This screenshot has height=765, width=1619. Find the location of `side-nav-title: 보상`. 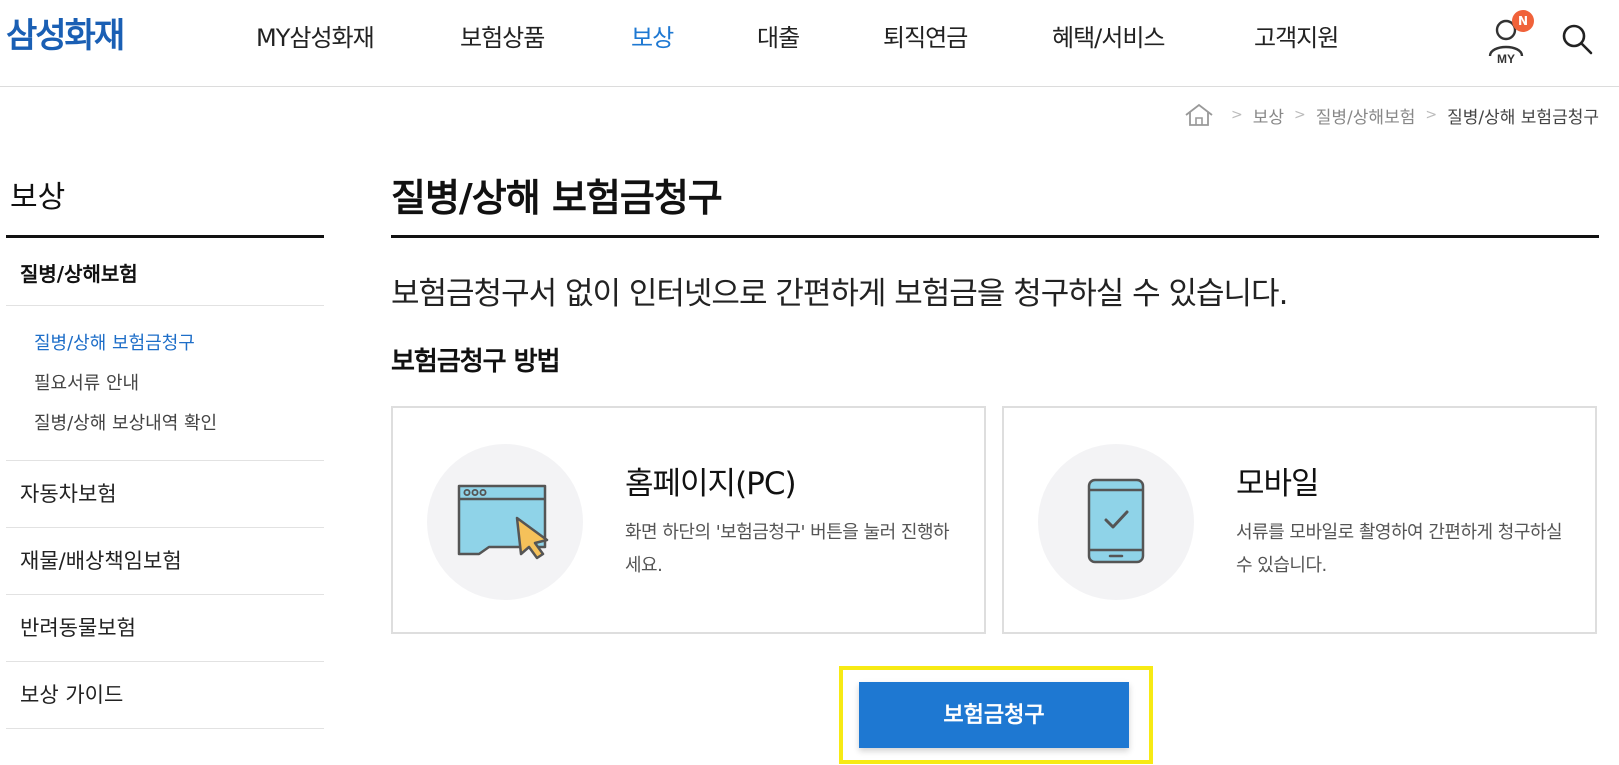

side-nav-title: 보상 is located at coordinates (165, 203).